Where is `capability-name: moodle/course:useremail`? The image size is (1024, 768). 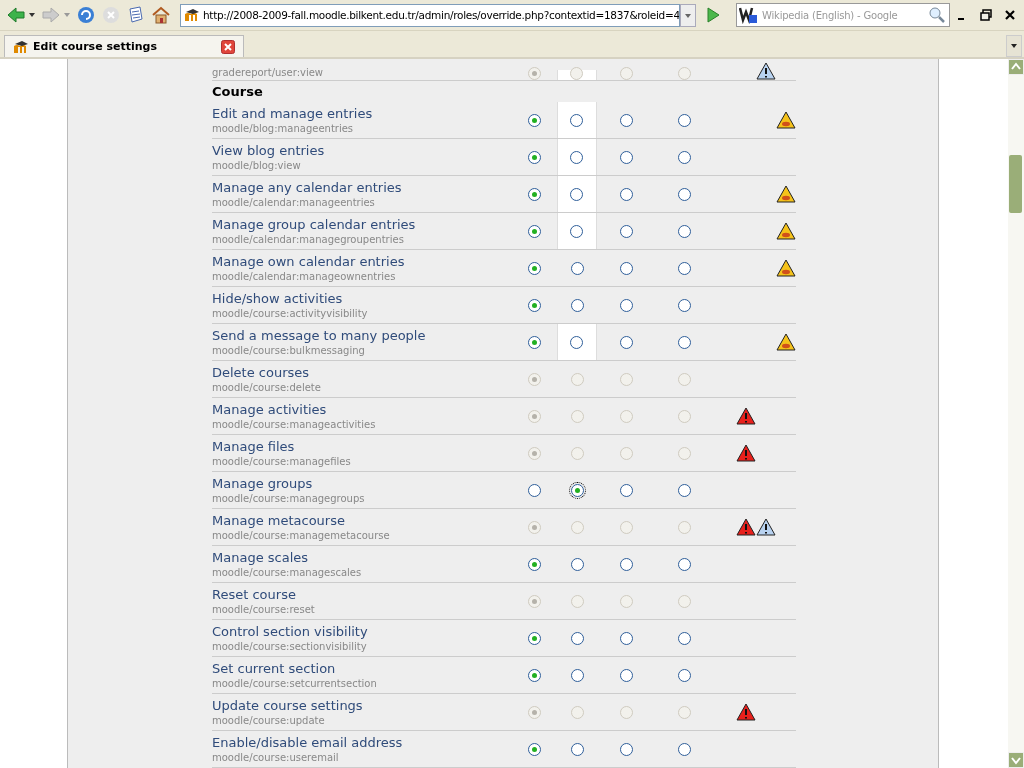 capability-name: moodle/course:useremail is located at coordinates (276, 757).